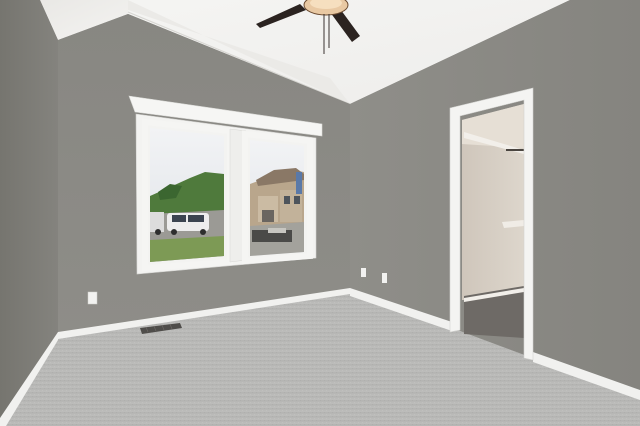  I want to click on window-pane-right, so click(277, 198).